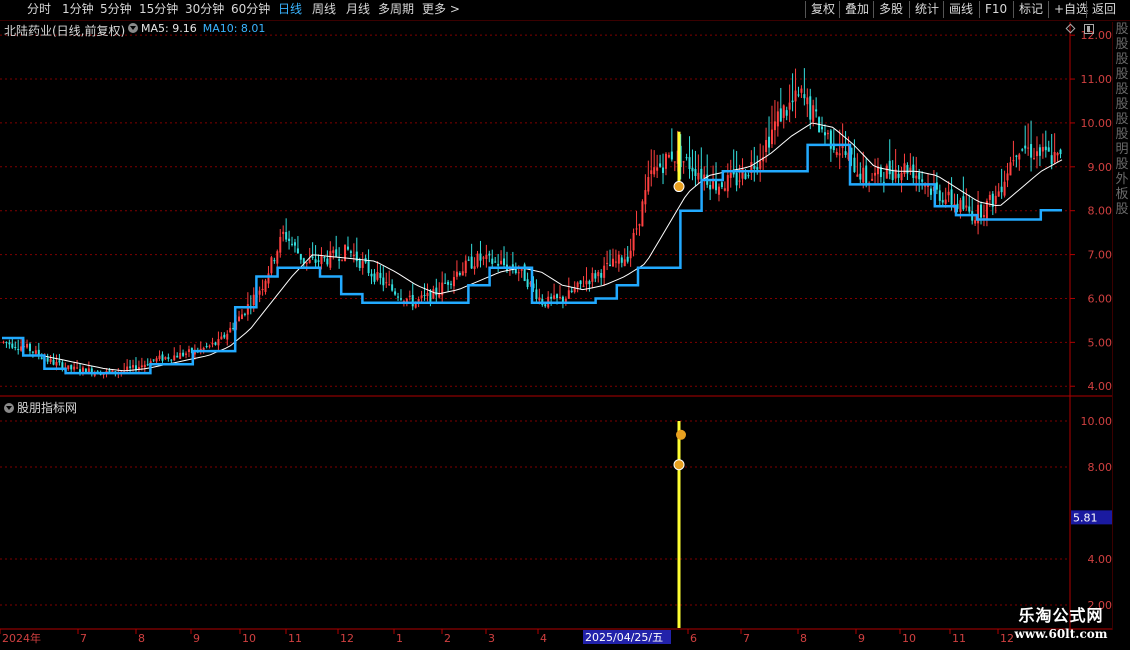  Describe the element at coordinates (249, 638) in the screenshot. I see `x-tick-label: 10` at that location.